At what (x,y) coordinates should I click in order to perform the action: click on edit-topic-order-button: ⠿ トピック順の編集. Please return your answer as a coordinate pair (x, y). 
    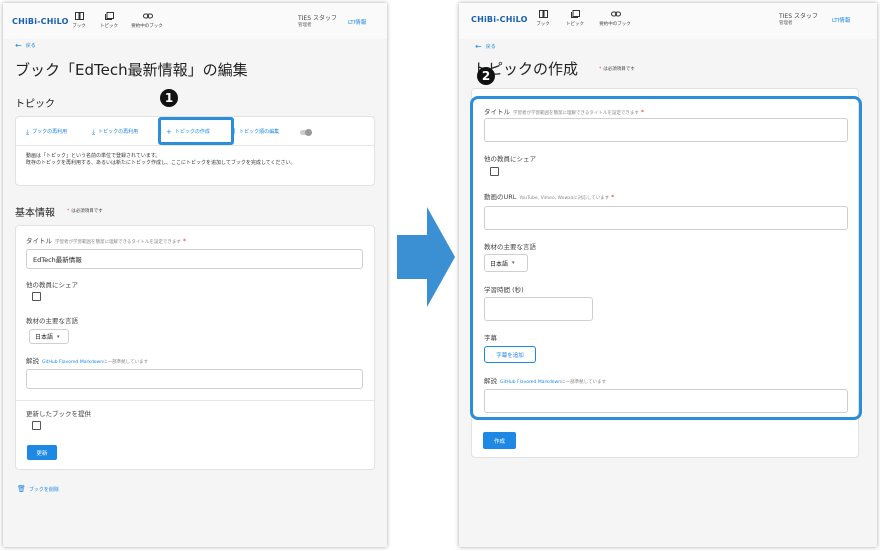
    Looking at the image, I should click on (255, 132).